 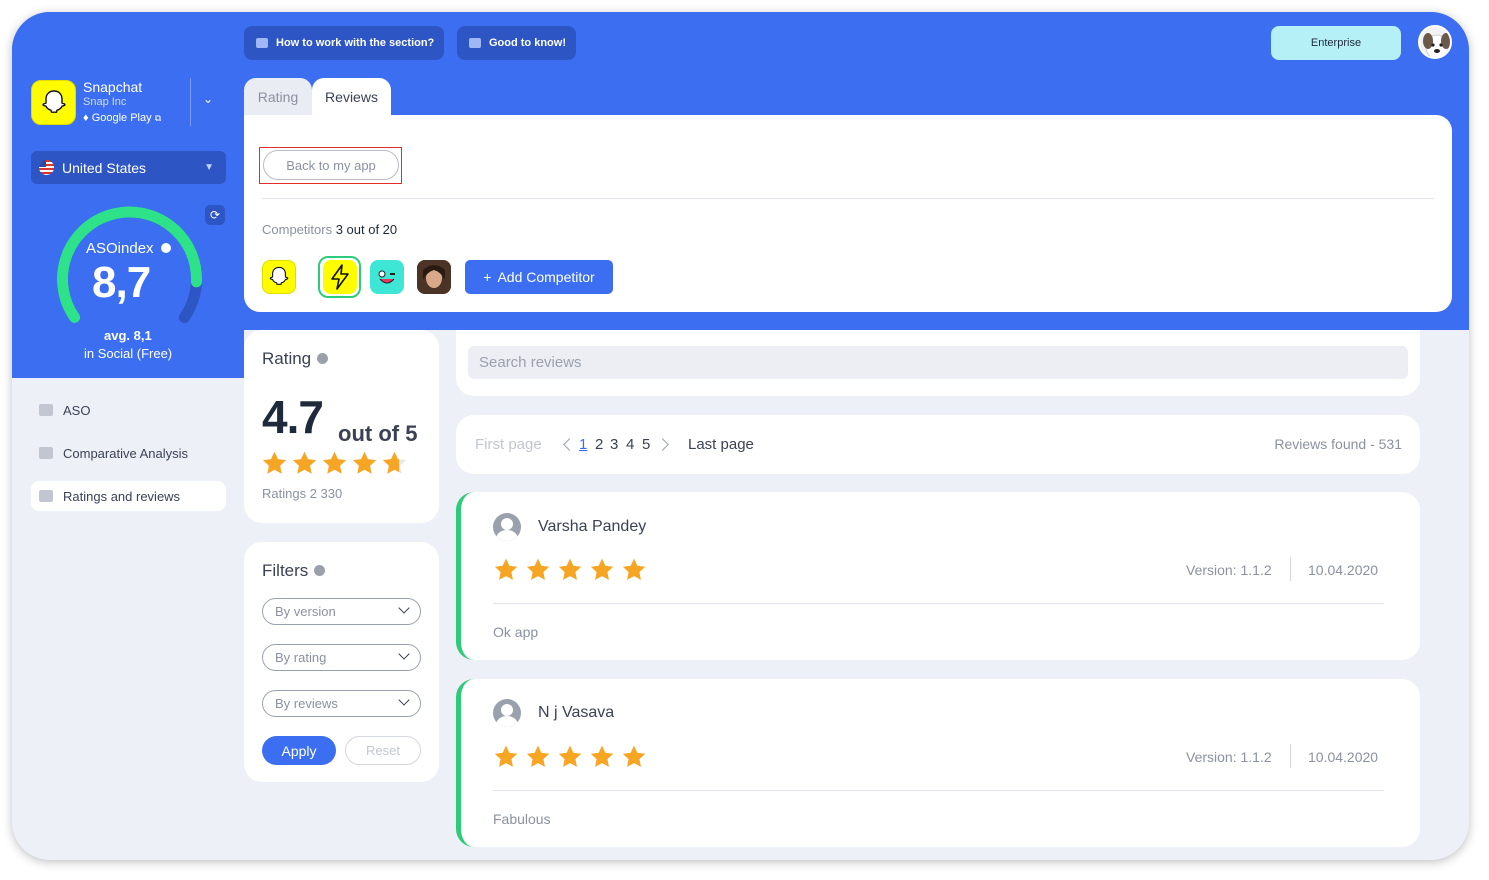 I want to click on store-link: ♦ Google Play ⧉, so click(x=122, y=118).